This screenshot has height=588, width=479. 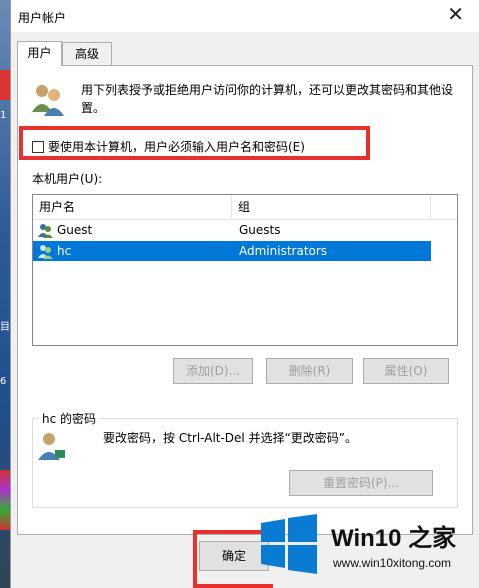 What do you see at coordinates (132, 207) in the screenshot?
I see `column-header-username: 用户名` at bounding box center [132, 207].